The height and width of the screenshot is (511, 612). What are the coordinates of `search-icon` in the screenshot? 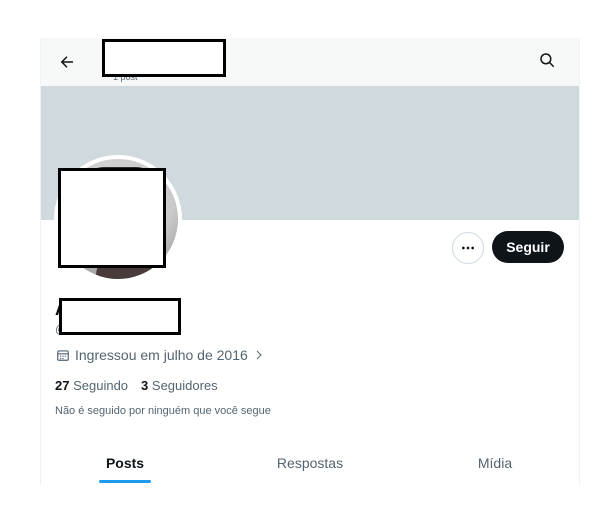 It's located at (547, 60).